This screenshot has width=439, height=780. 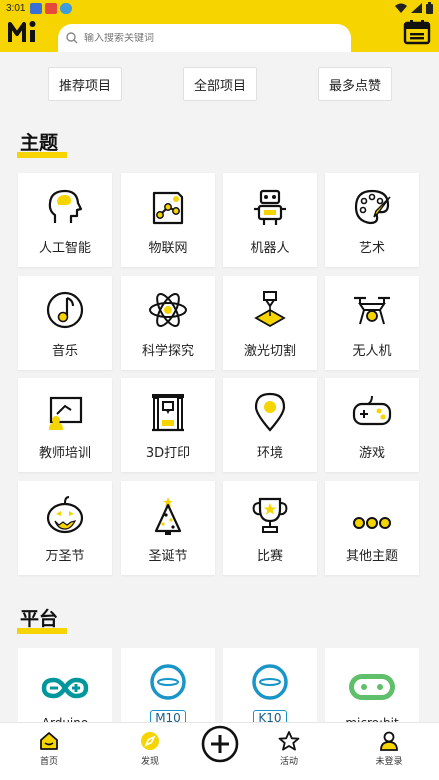 I want to click on pumpkin-icon, so click(x=65, y=515).